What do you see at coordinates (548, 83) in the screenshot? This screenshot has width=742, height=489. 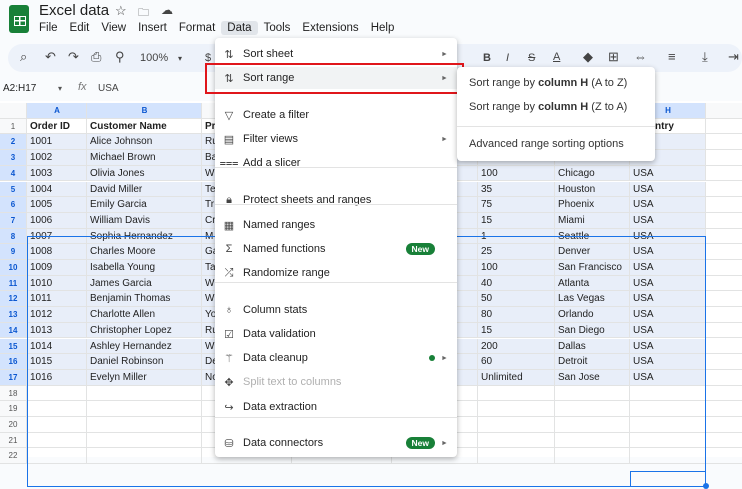 I see `sort-option: Sort range by column H (A to Z)` at bounding box center [548, 83].